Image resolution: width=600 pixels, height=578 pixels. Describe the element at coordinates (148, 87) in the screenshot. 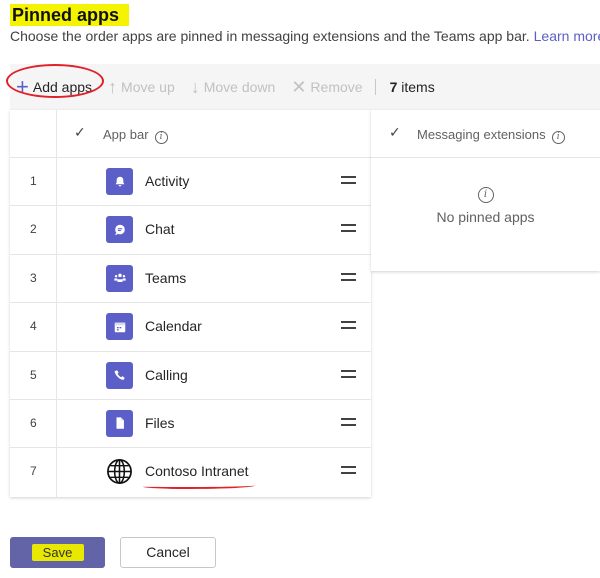

I see `move-up-label: Move up` at that location.